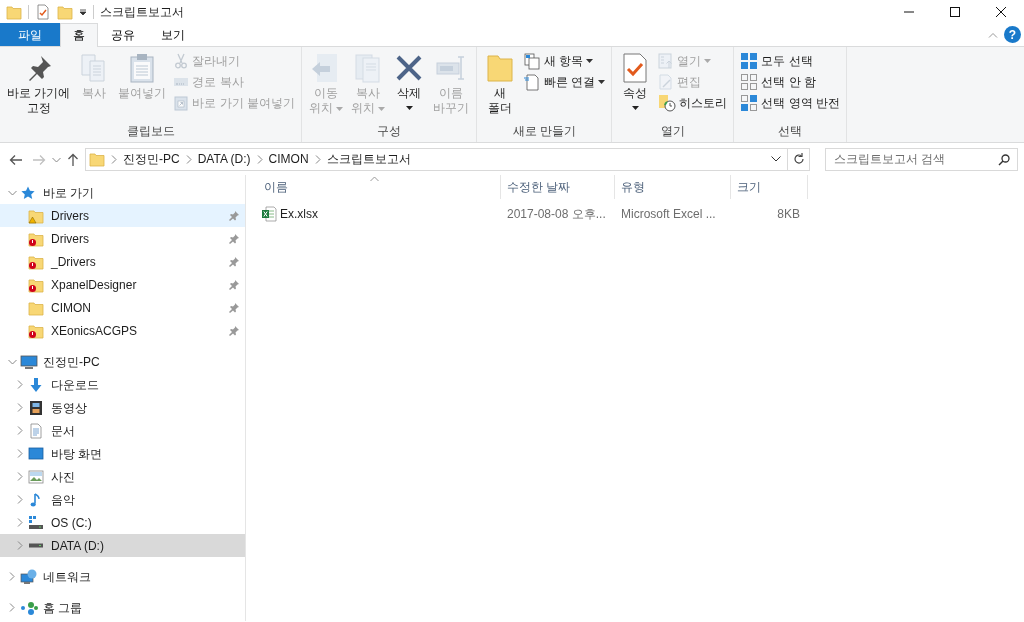  What do you see at coordinates (409, 86) in the screenshot?
I see `ribbon-button: 삭제` at bounding box center [409, 86].